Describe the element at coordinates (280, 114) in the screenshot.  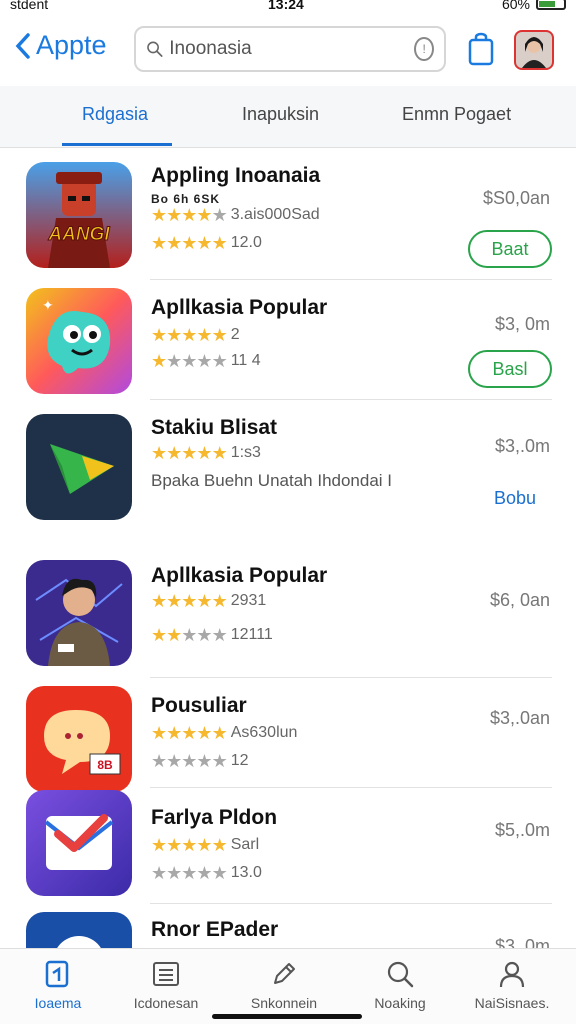
I see `tab-inapuksin: Inapuksin` at that location.